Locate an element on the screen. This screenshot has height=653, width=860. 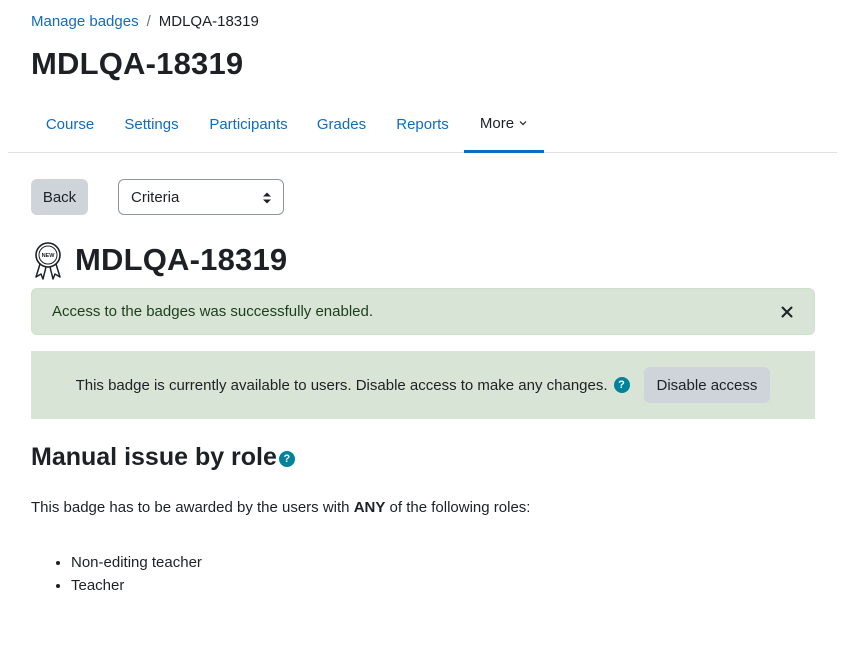
help-icon: ? is located at coordinates (621, 385).